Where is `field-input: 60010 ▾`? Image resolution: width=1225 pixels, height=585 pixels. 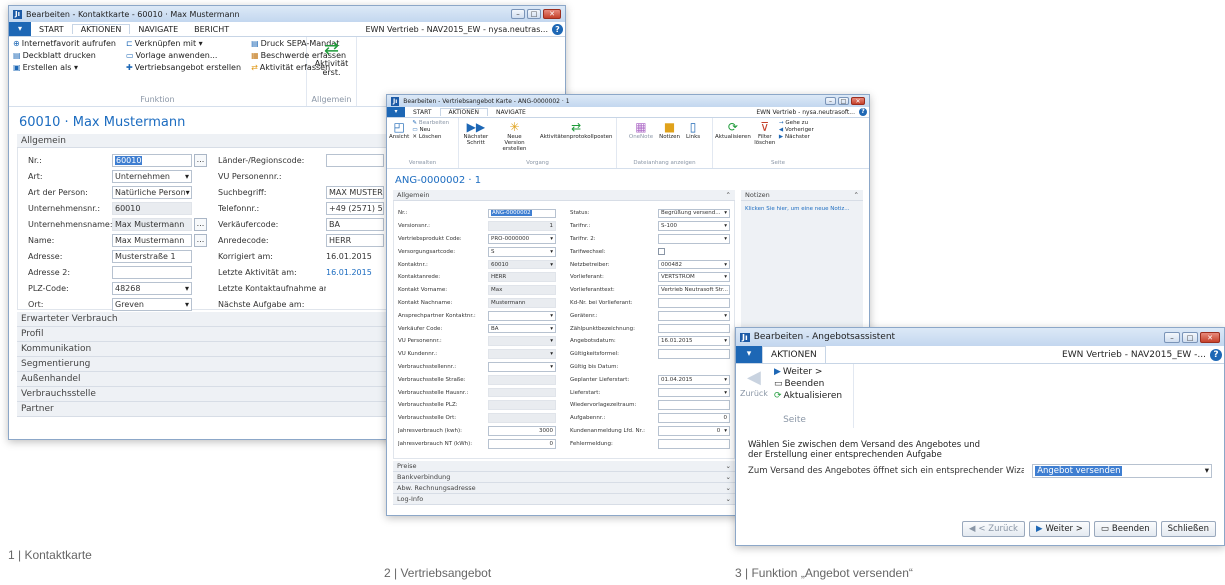 field-input: 60010 ▾ is located at coordinates (522, 264).